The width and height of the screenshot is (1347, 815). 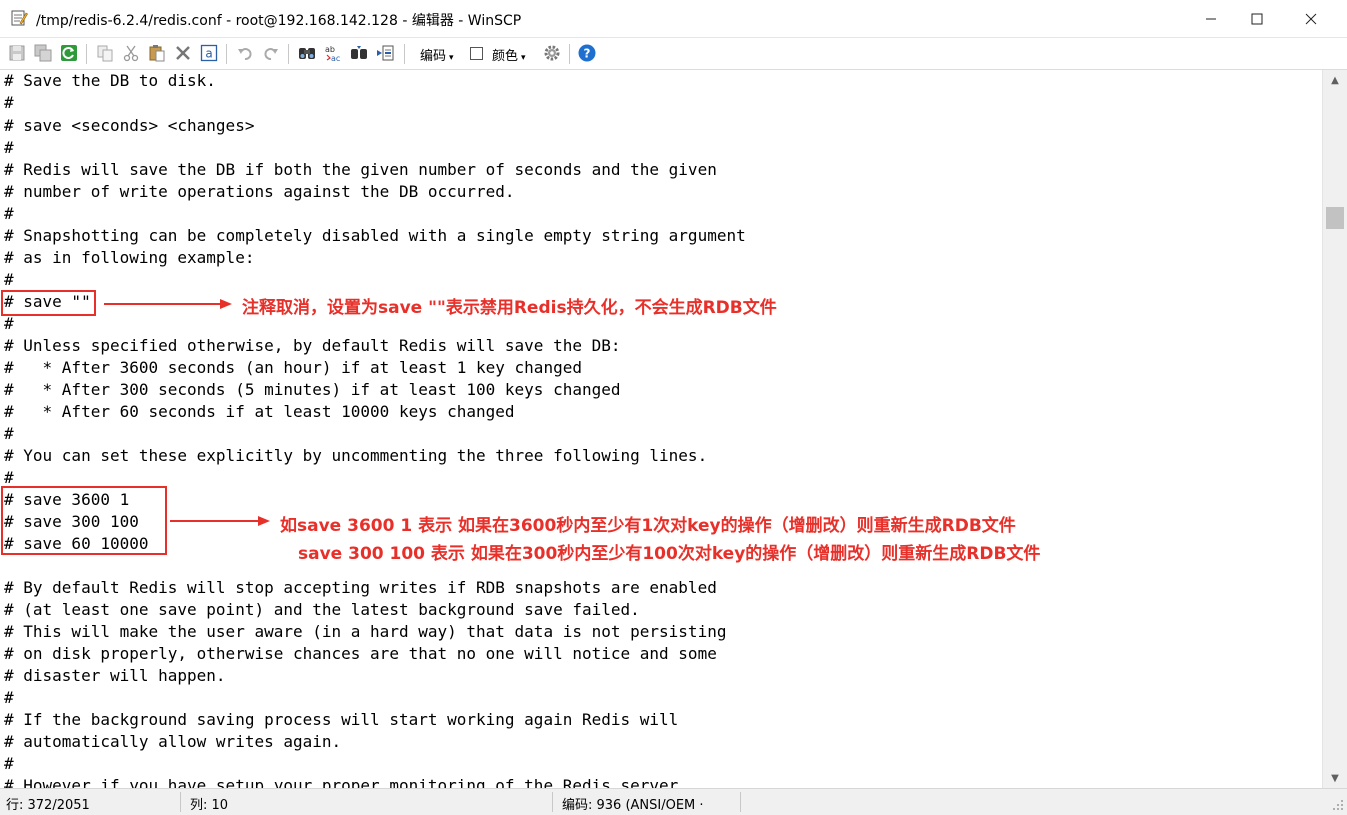 I want to click on paste-button, so click(x=157, y=53).